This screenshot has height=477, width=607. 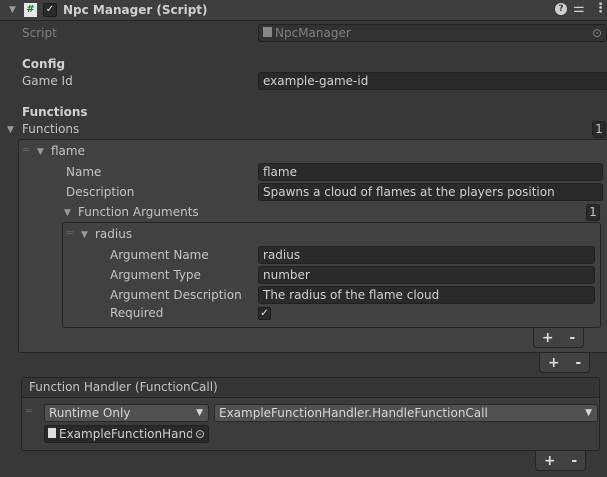 I want to click on functions-count: 1, so click(x=599, y=129).